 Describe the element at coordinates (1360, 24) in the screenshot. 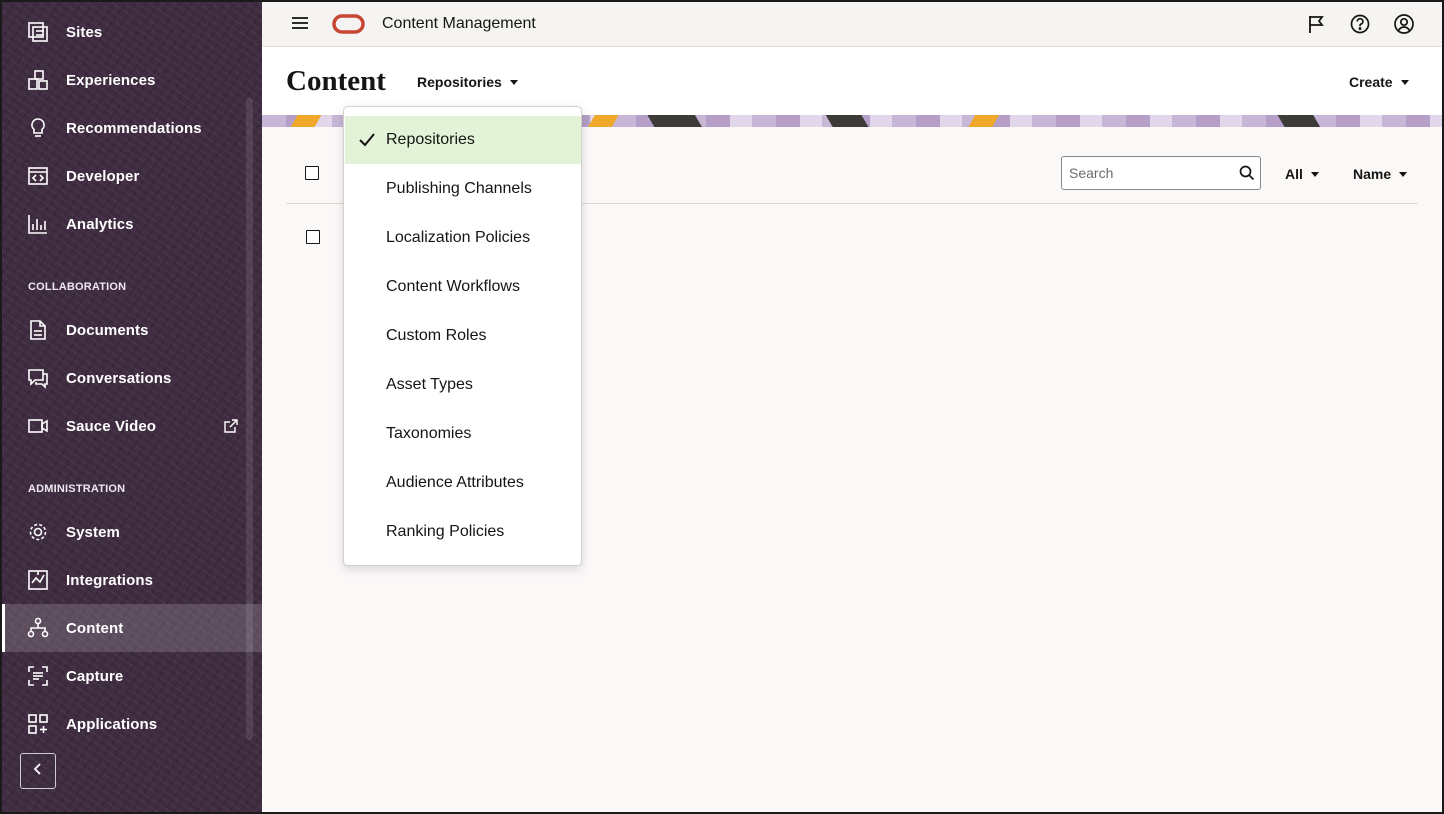

I see `help-icon` at that location.